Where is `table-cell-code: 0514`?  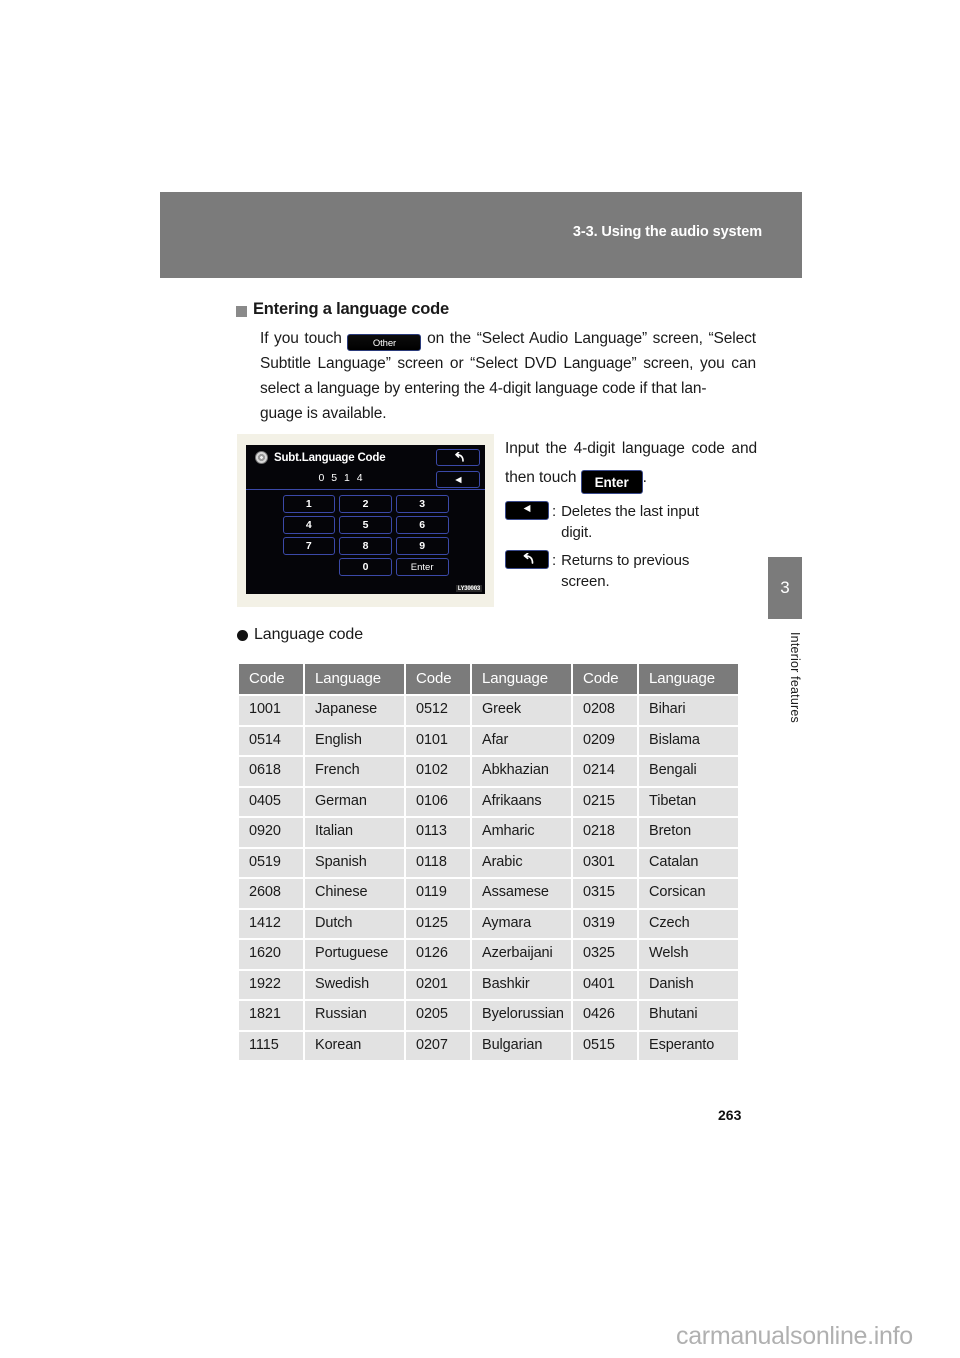
table-cell-code: 0514 is located at coordinates (271, 740).